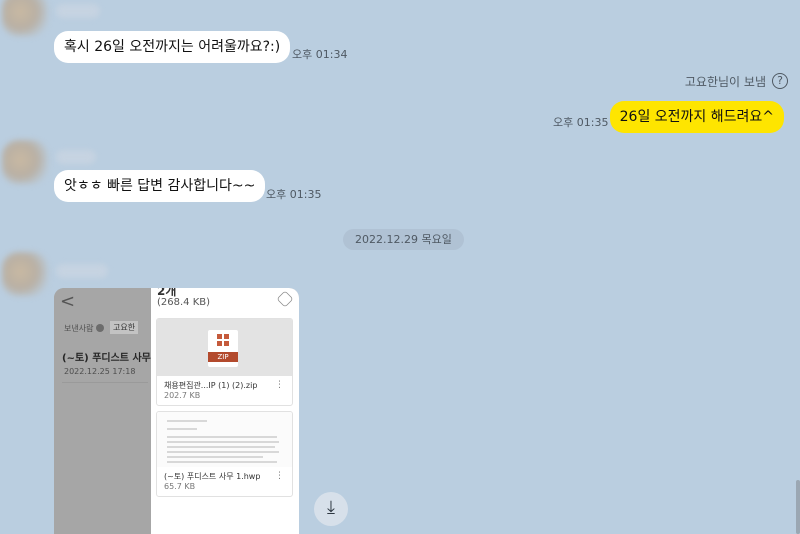  Describe the element at coordinates (212, 476) in the screenshot. I see `attachment-name: (~토) 푸디스트 사무 1.hwp` at that location.